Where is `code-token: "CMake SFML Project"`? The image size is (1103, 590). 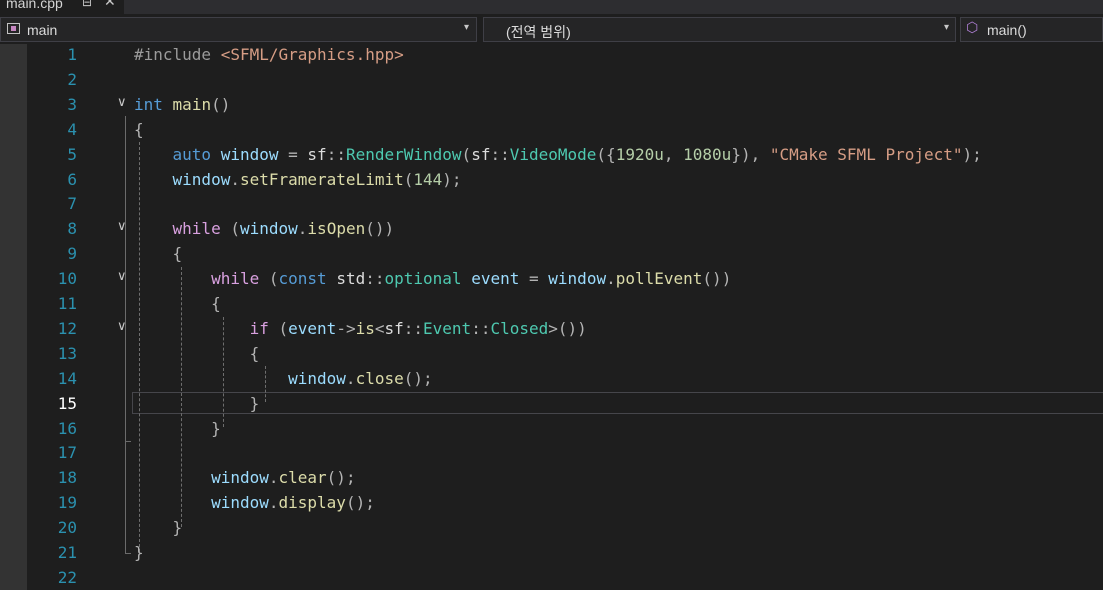 code-token: "CMake SFML Project" is located at coordinates (866, 154).